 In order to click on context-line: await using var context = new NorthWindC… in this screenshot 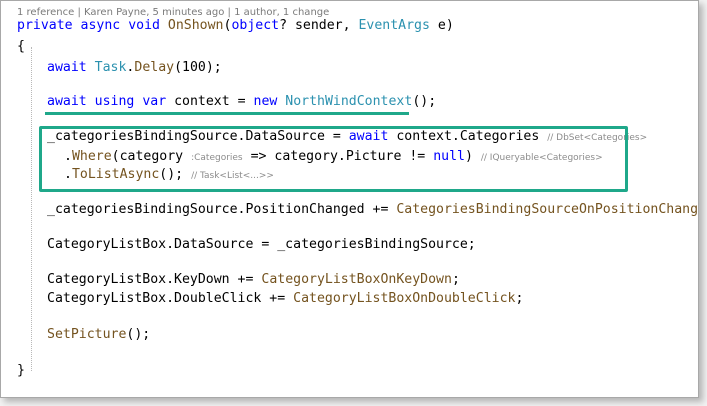, I will do `click(241, 102)`.